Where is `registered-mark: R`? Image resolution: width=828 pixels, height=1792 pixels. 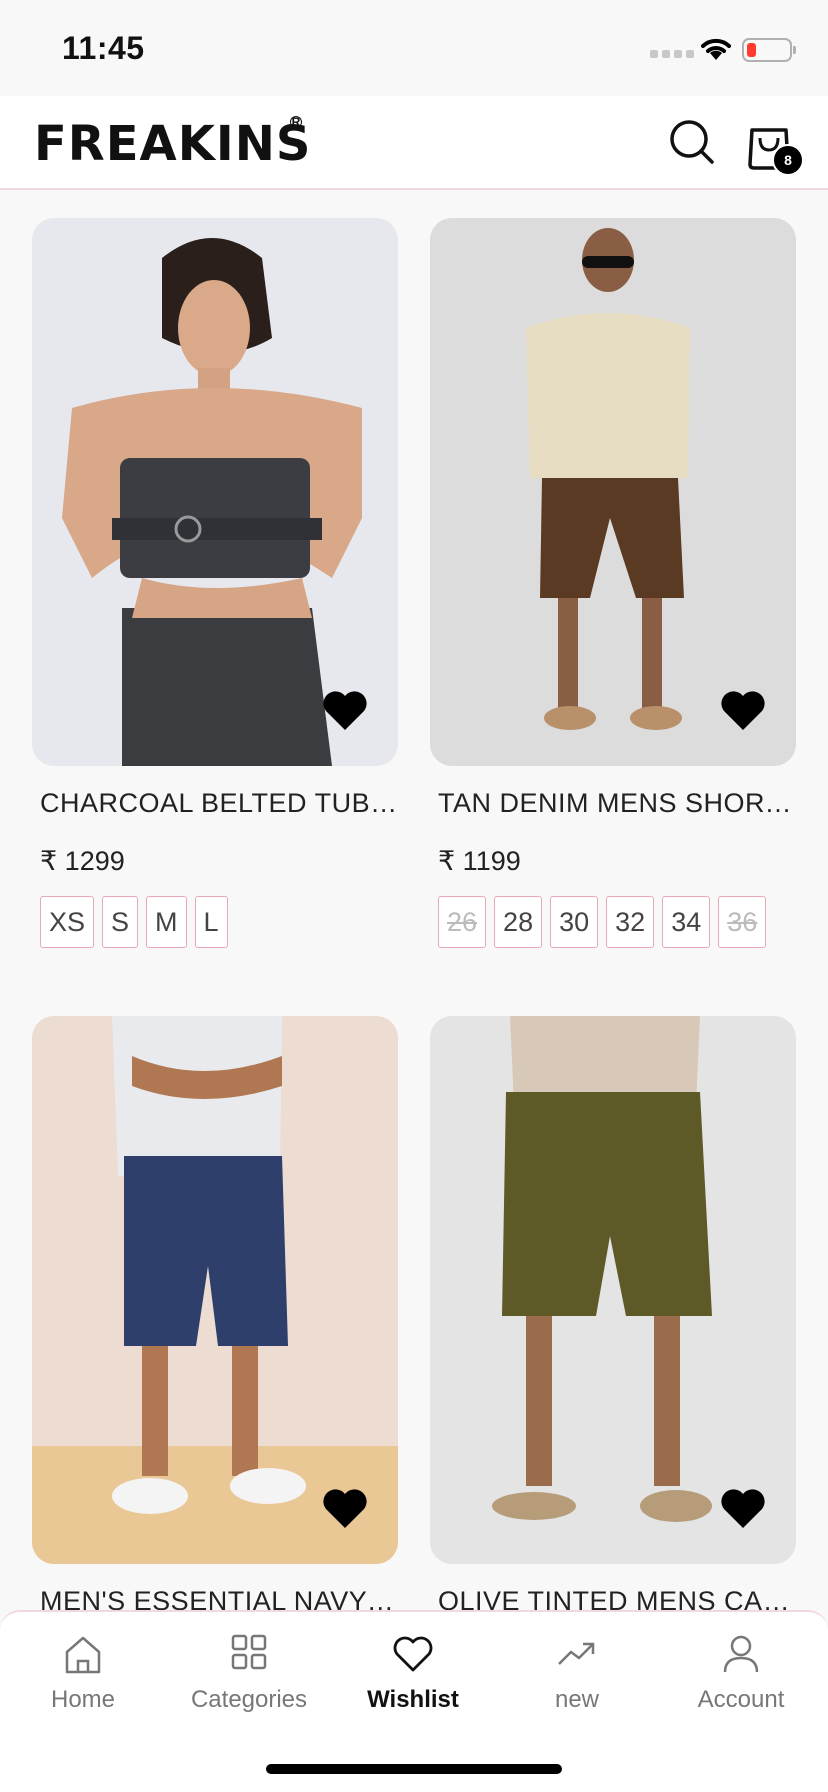
registered-mark: R is located at coordinates (296, 122).